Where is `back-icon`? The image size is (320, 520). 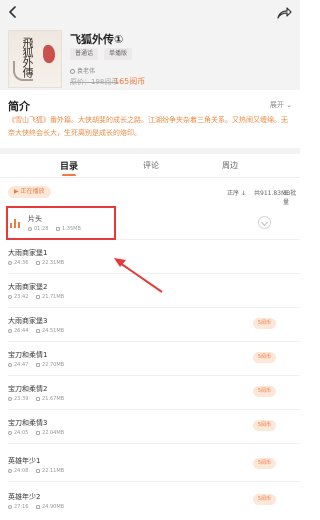 back-icon is located at coordinates (13, 12).